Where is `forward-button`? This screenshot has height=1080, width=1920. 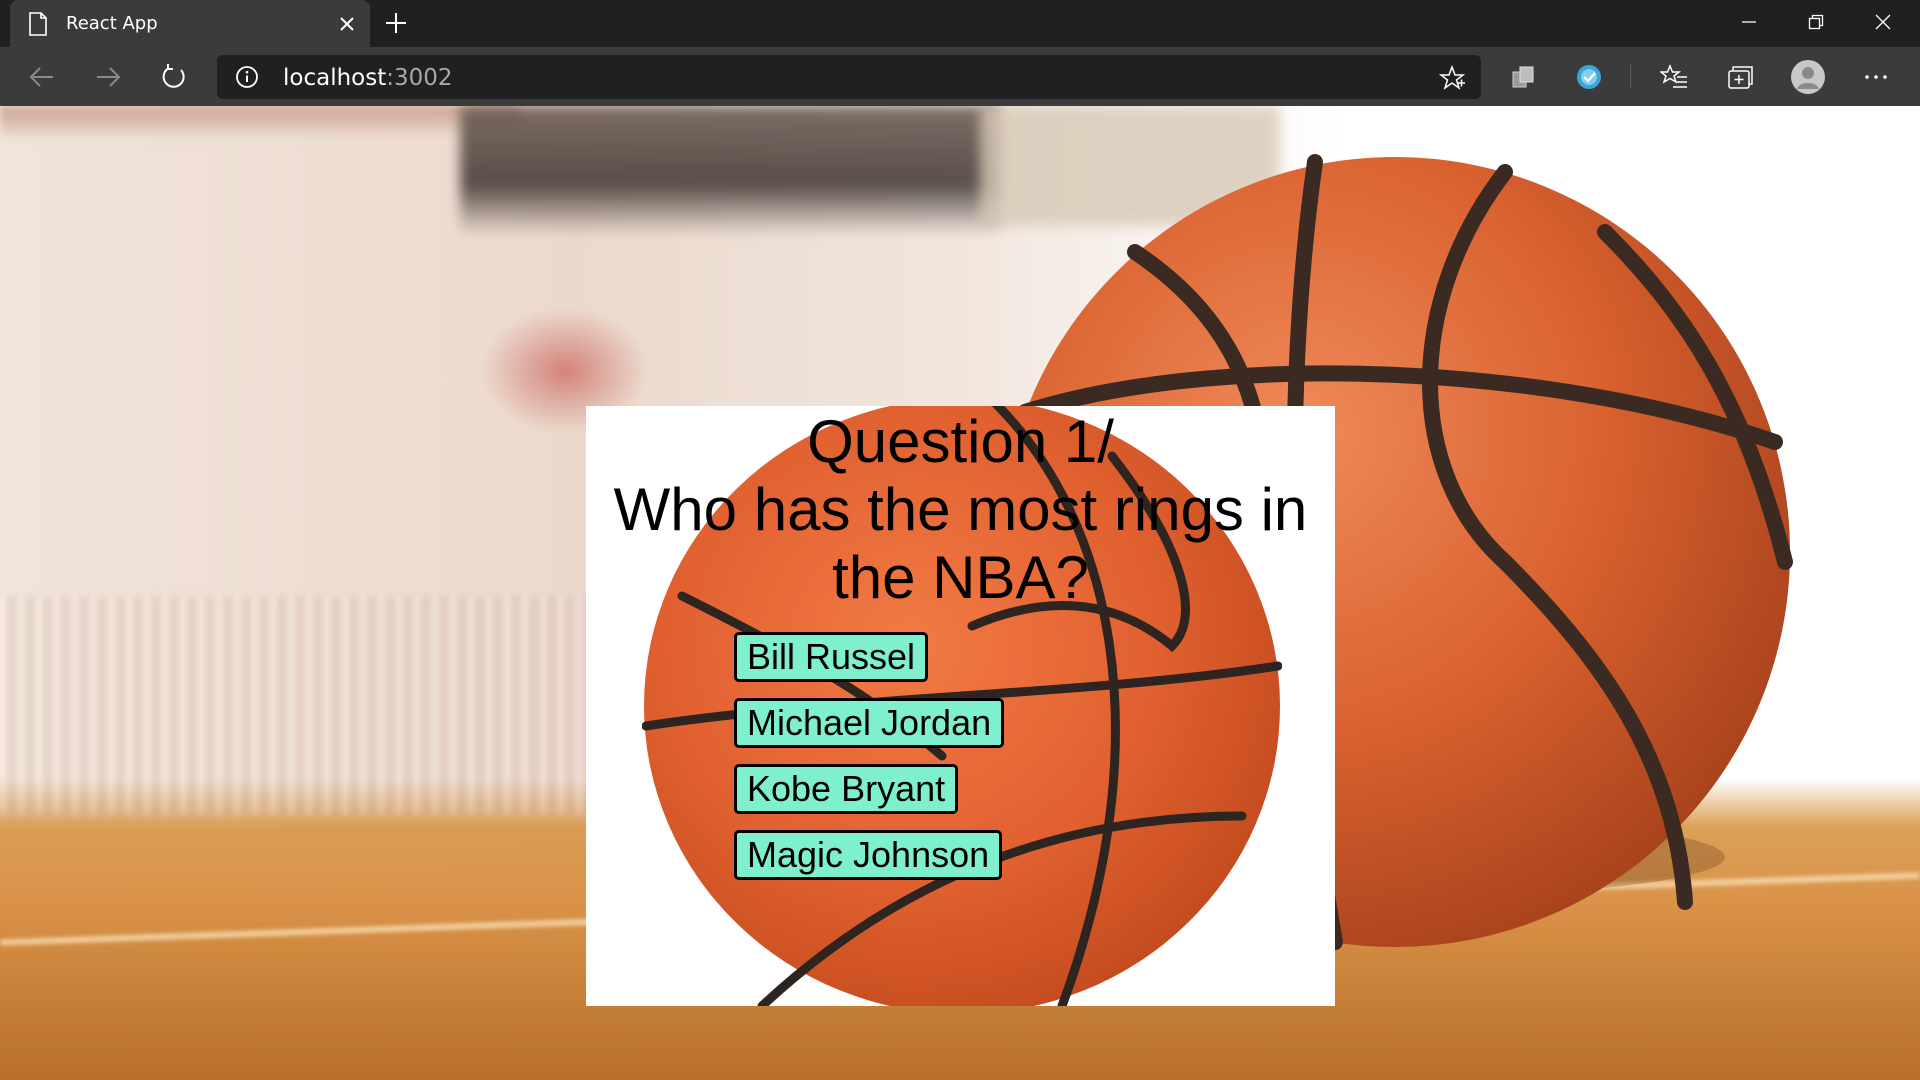 forward-button is located at coordinates (108, 77).